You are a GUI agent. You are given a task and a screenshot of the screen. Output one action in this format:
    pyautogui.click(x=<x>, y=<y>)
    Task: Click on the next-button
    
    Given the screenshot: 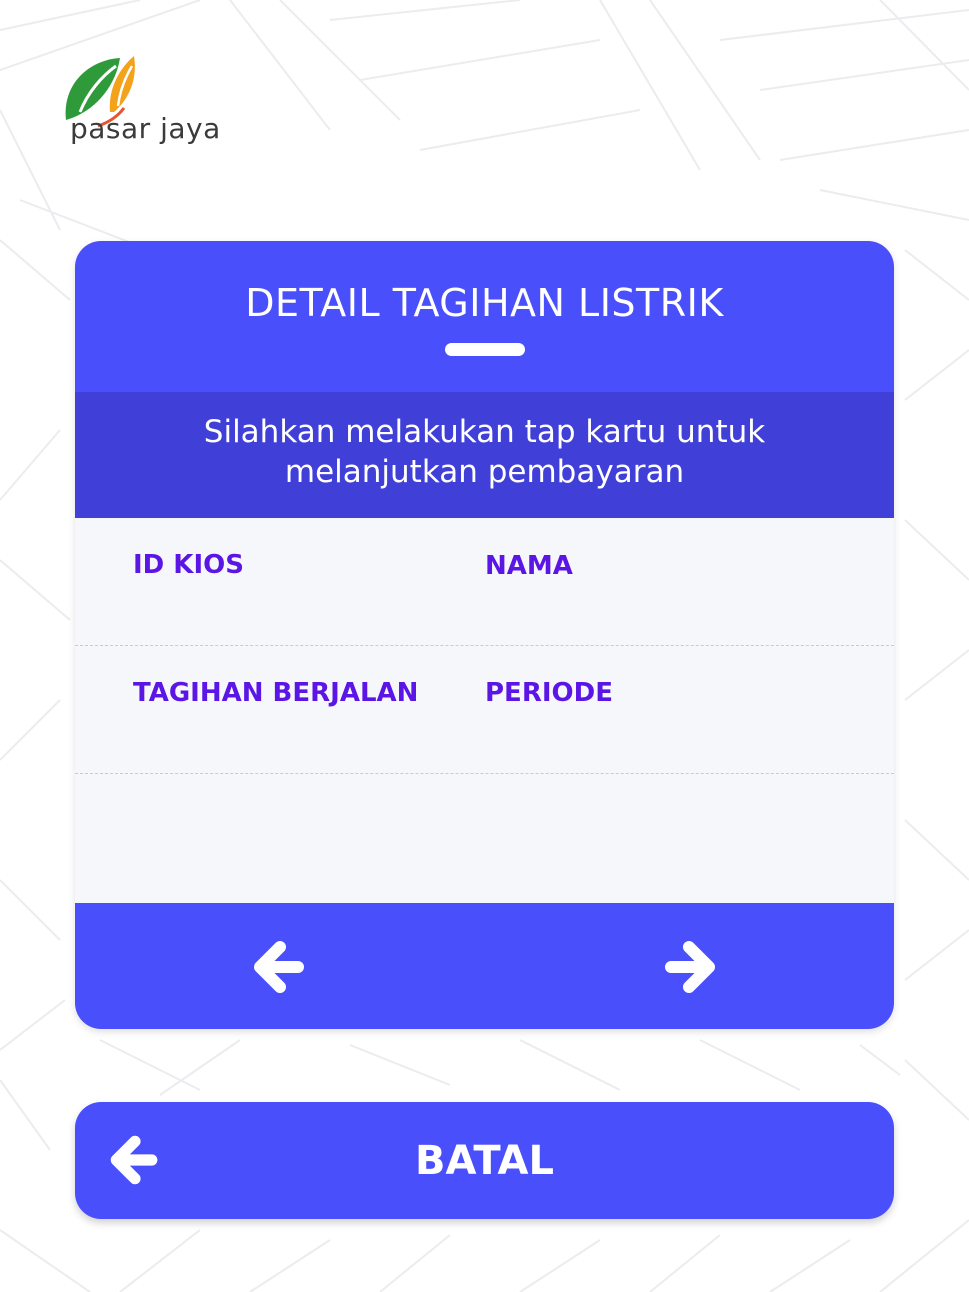 What is the action you would take?
    pyautogui.click(x=689, y=967)
    